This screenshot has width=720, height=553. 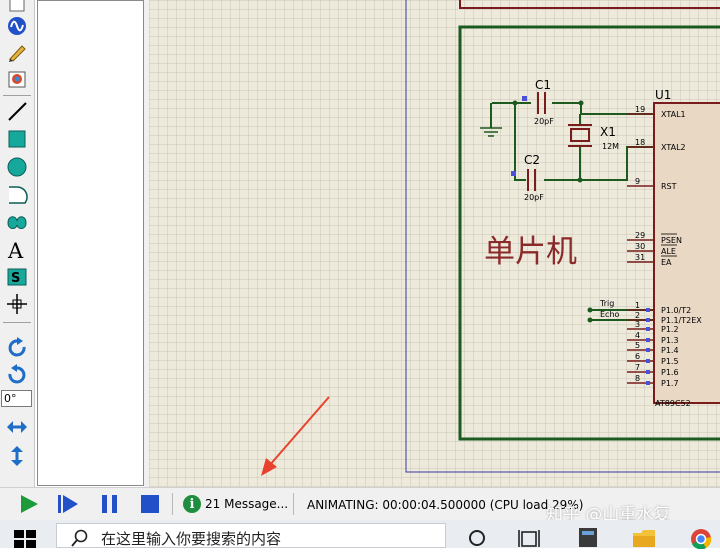 I want to click on pin-number: 18, so click(x=640, y=142).